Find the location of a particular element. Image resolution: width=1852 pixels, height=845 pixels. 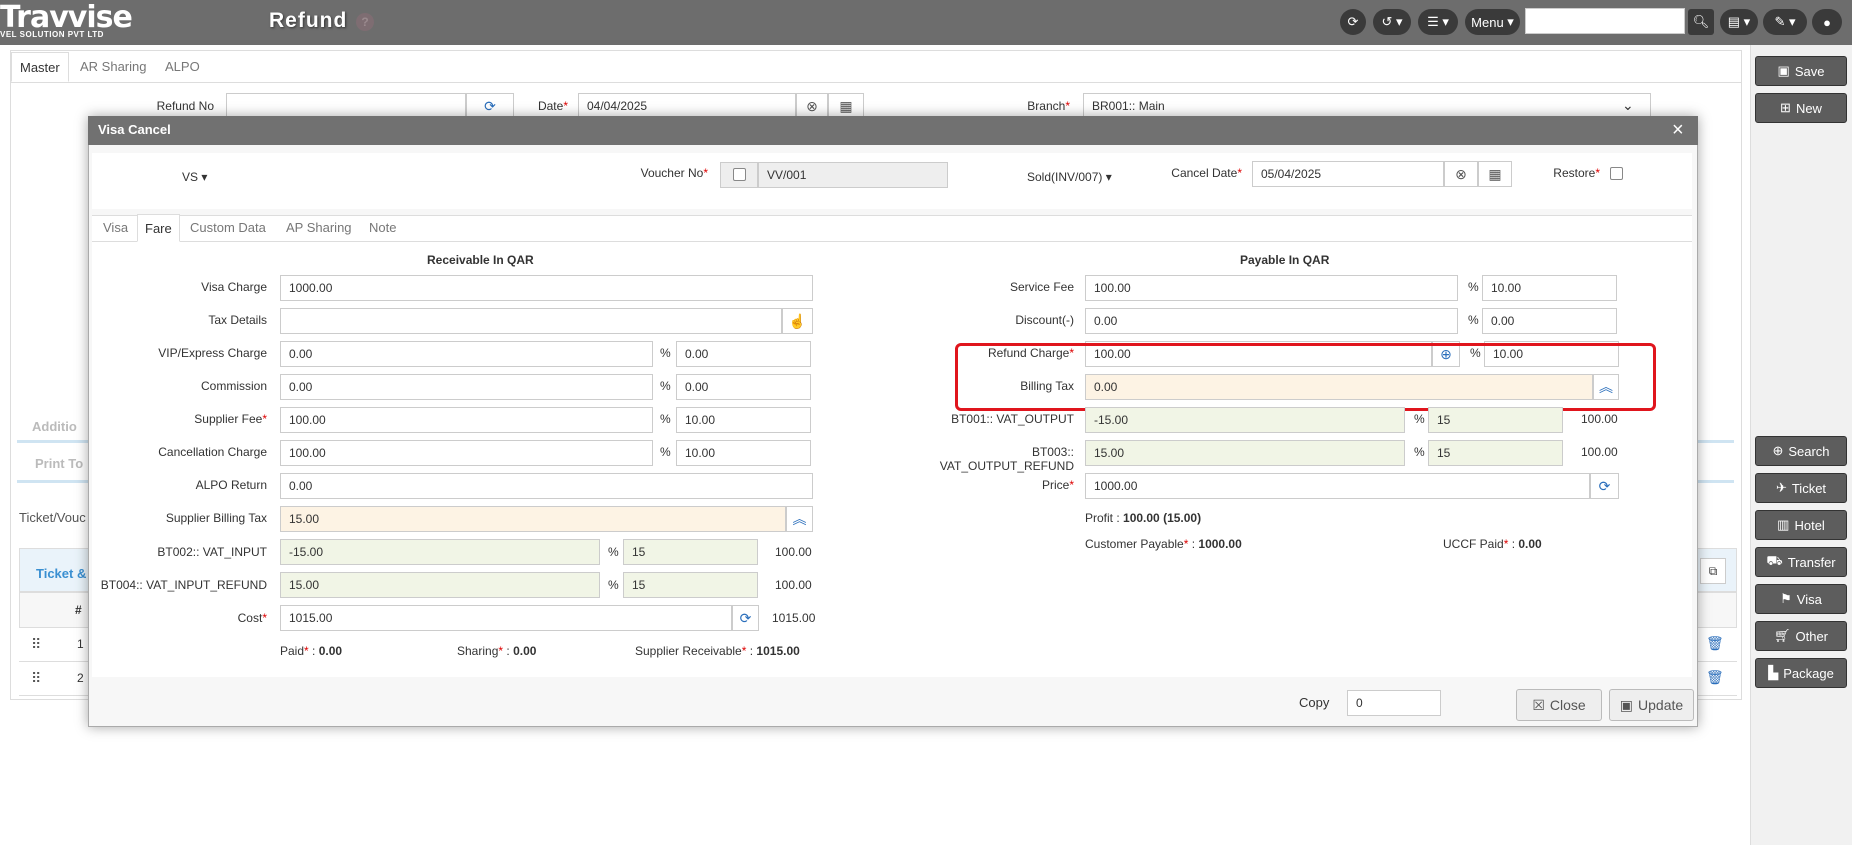

tab-ap-sharing: AP Sharing is located at coordinates (319, 228).